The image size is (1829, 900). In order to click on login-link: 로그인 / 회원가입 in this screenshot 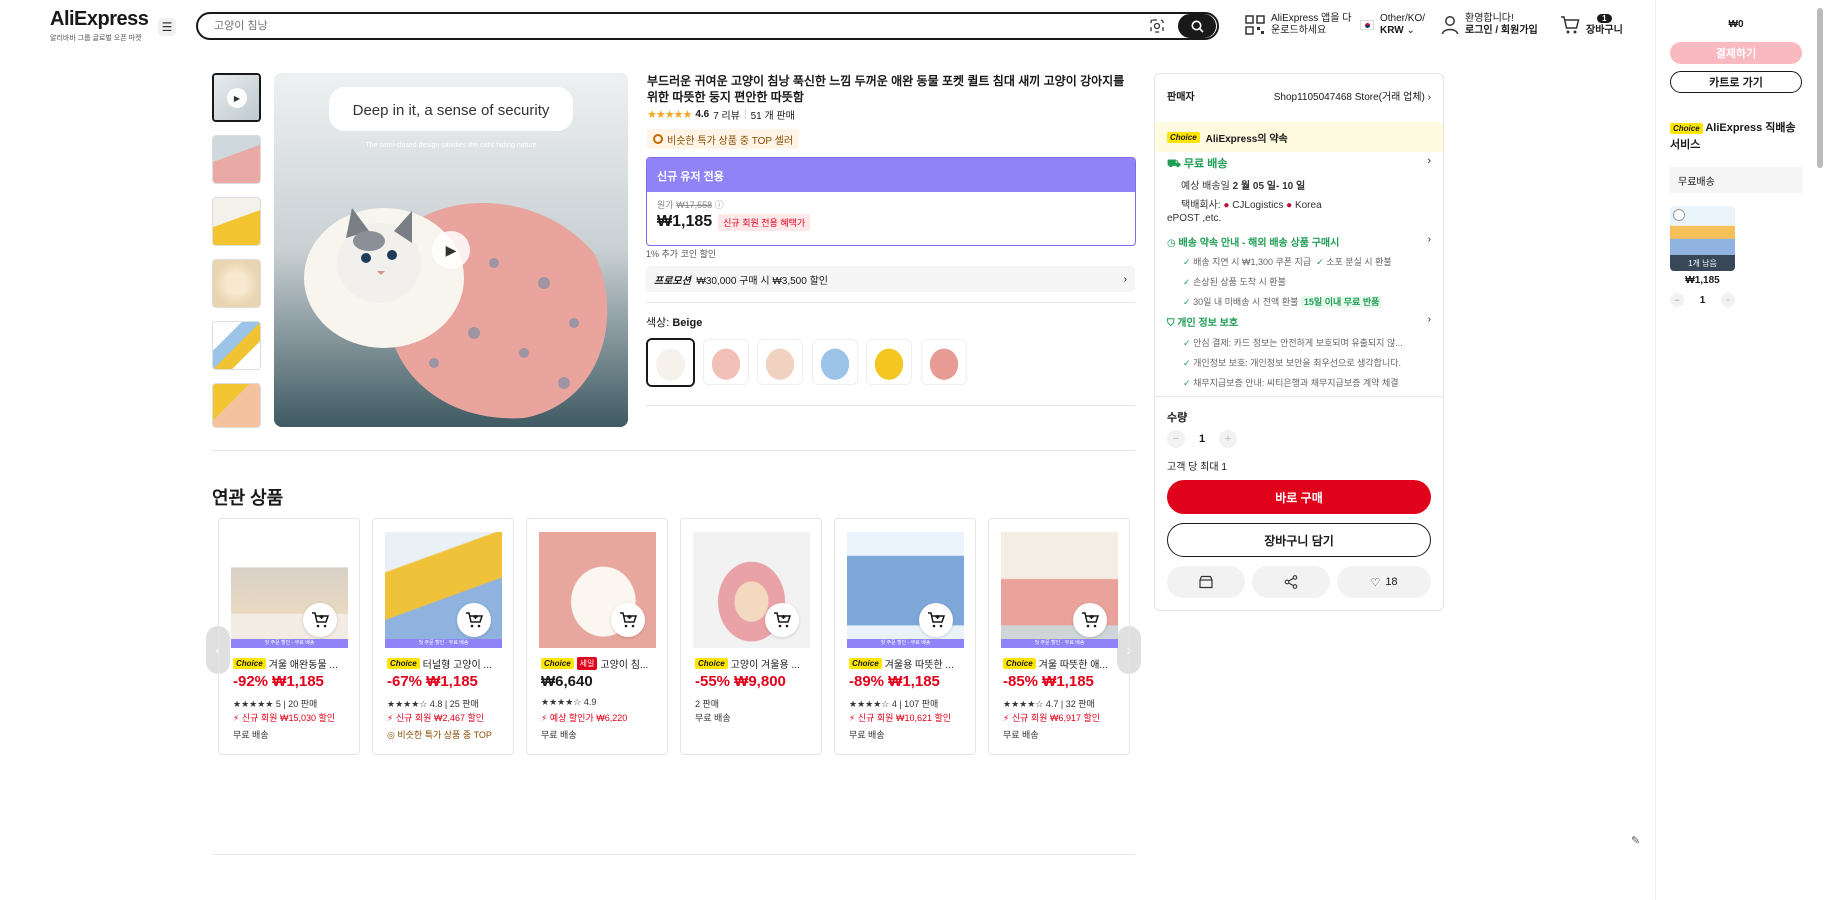, I will do `click(1501, 30)`.